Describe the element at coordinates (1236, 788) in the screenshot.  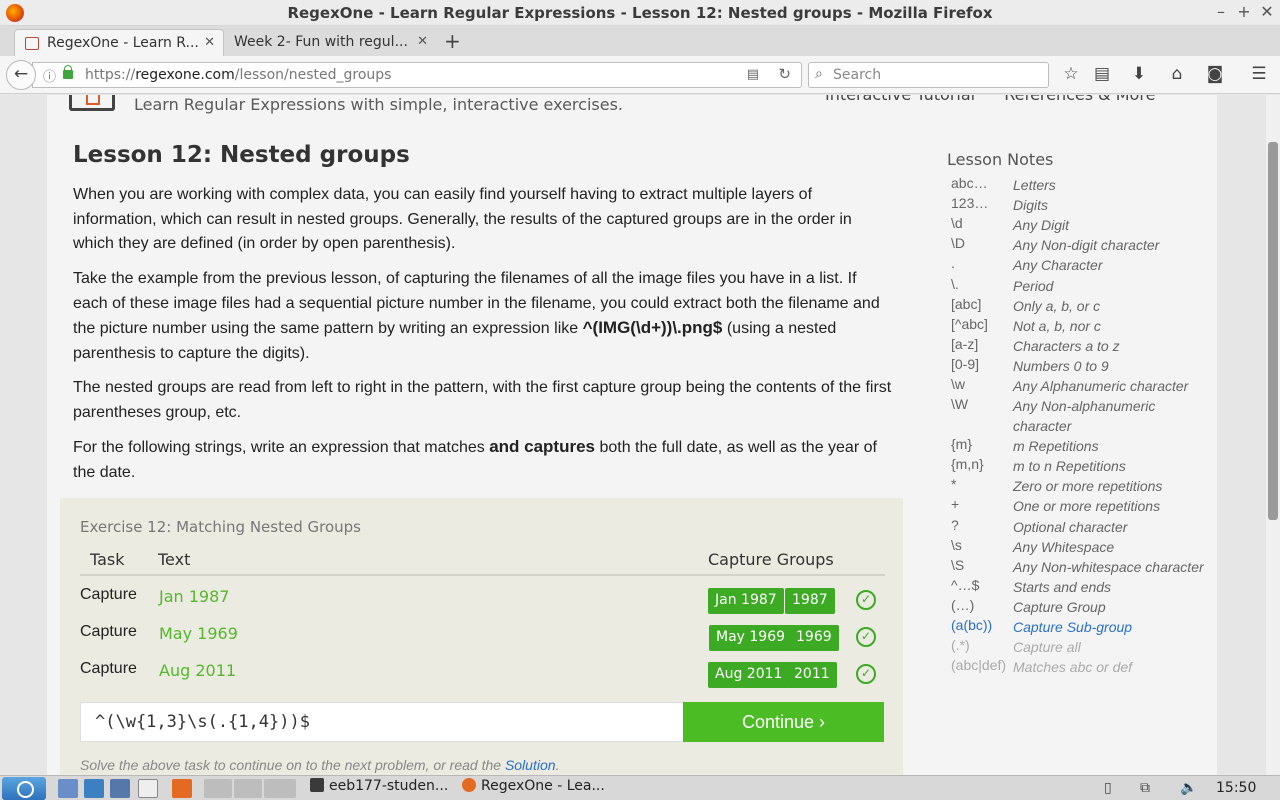
I see `clock: 15:50` at that location.